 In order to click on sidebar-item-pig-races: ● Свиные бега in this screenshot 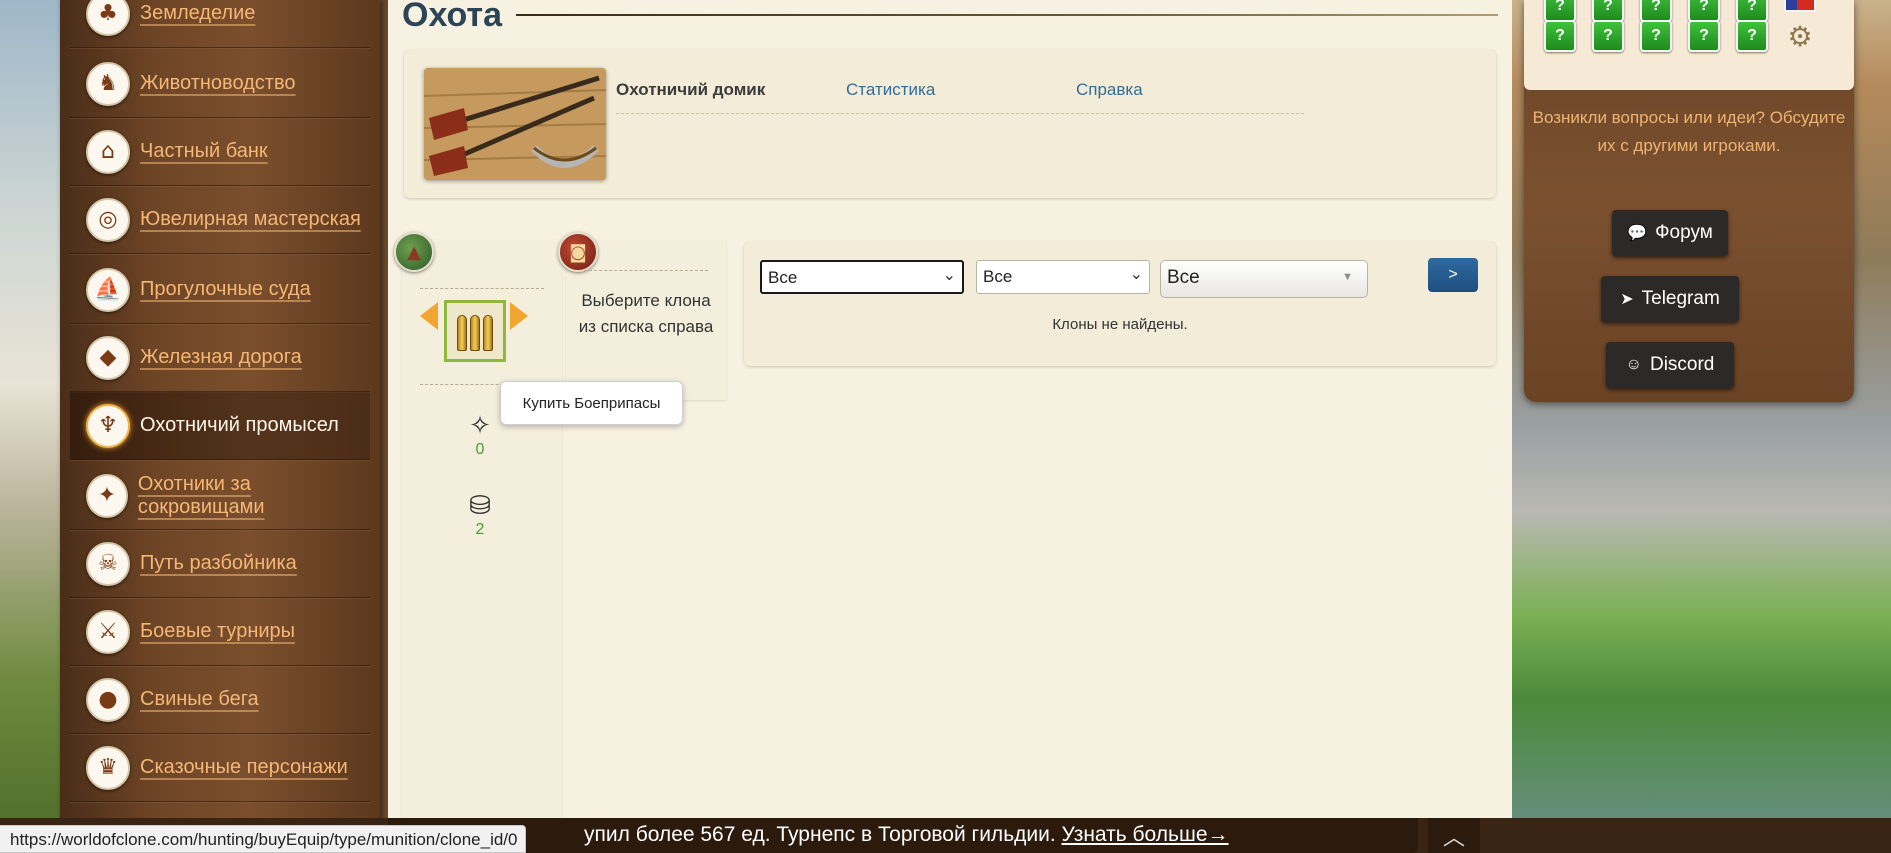, I will do `click(220, 700)`.